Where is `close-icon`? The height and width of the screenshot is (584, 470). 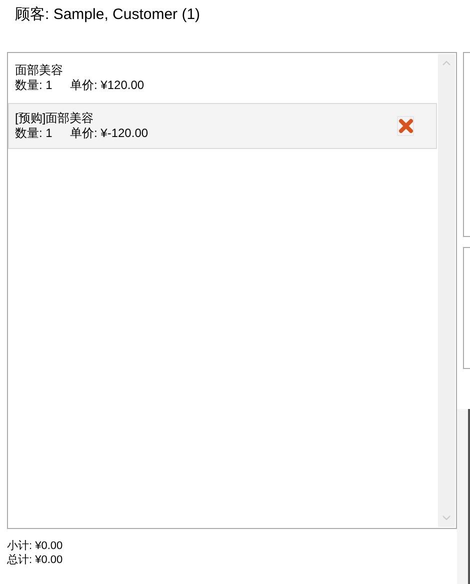 close-icon is located at coordinates (405, 126).